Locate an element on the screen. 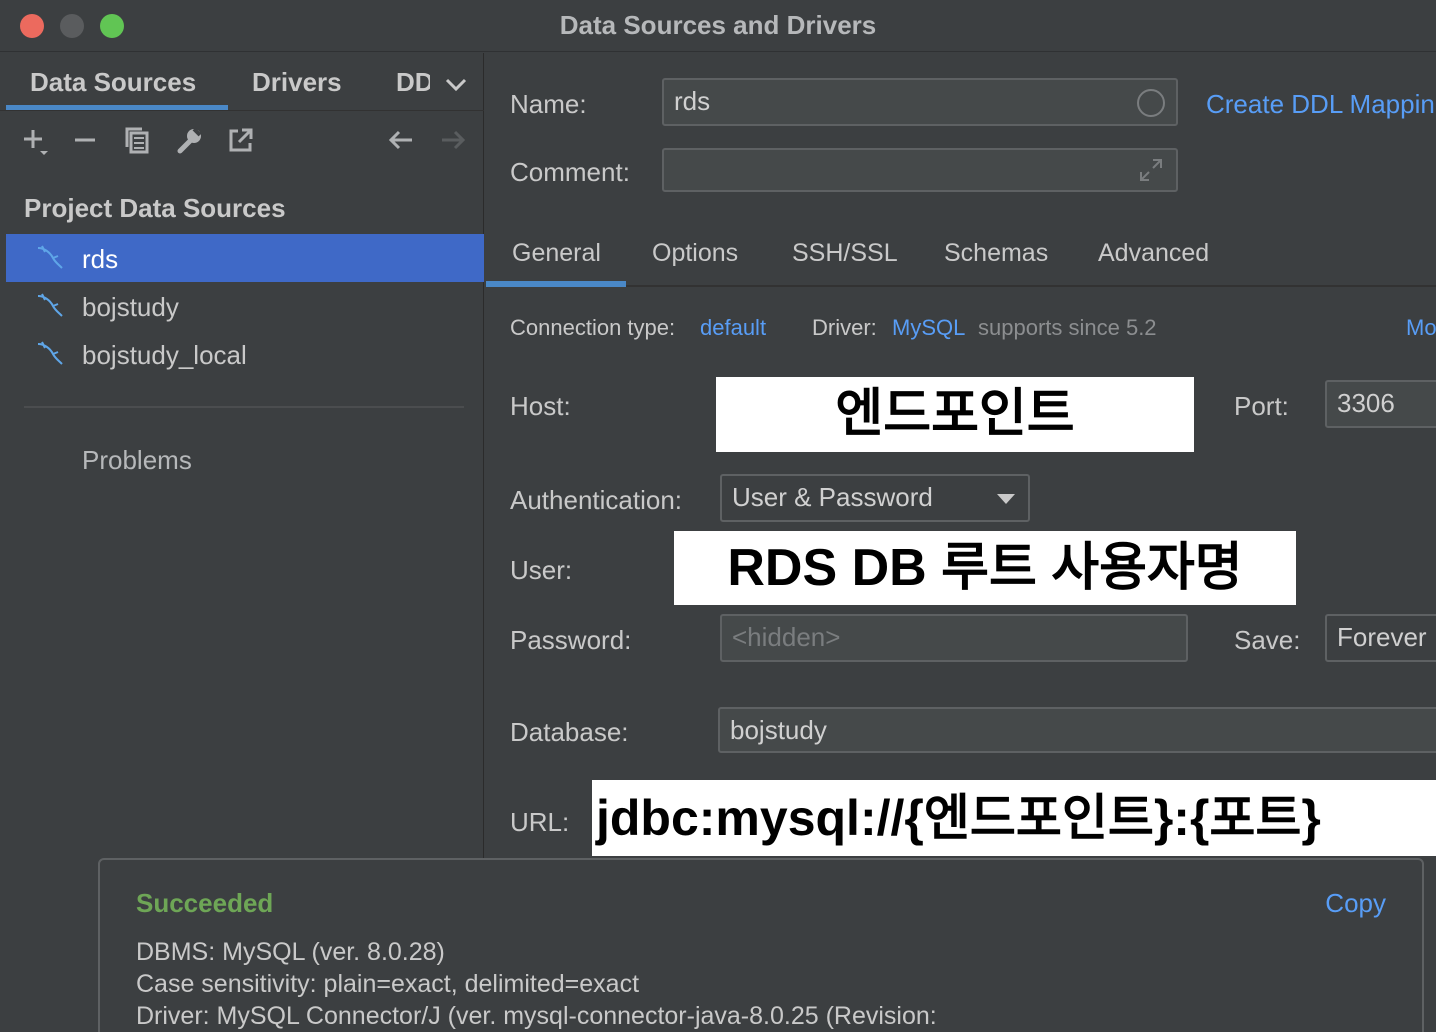  datasource-item-bojstudy: bojstudy is located at coordinates (245, 306).